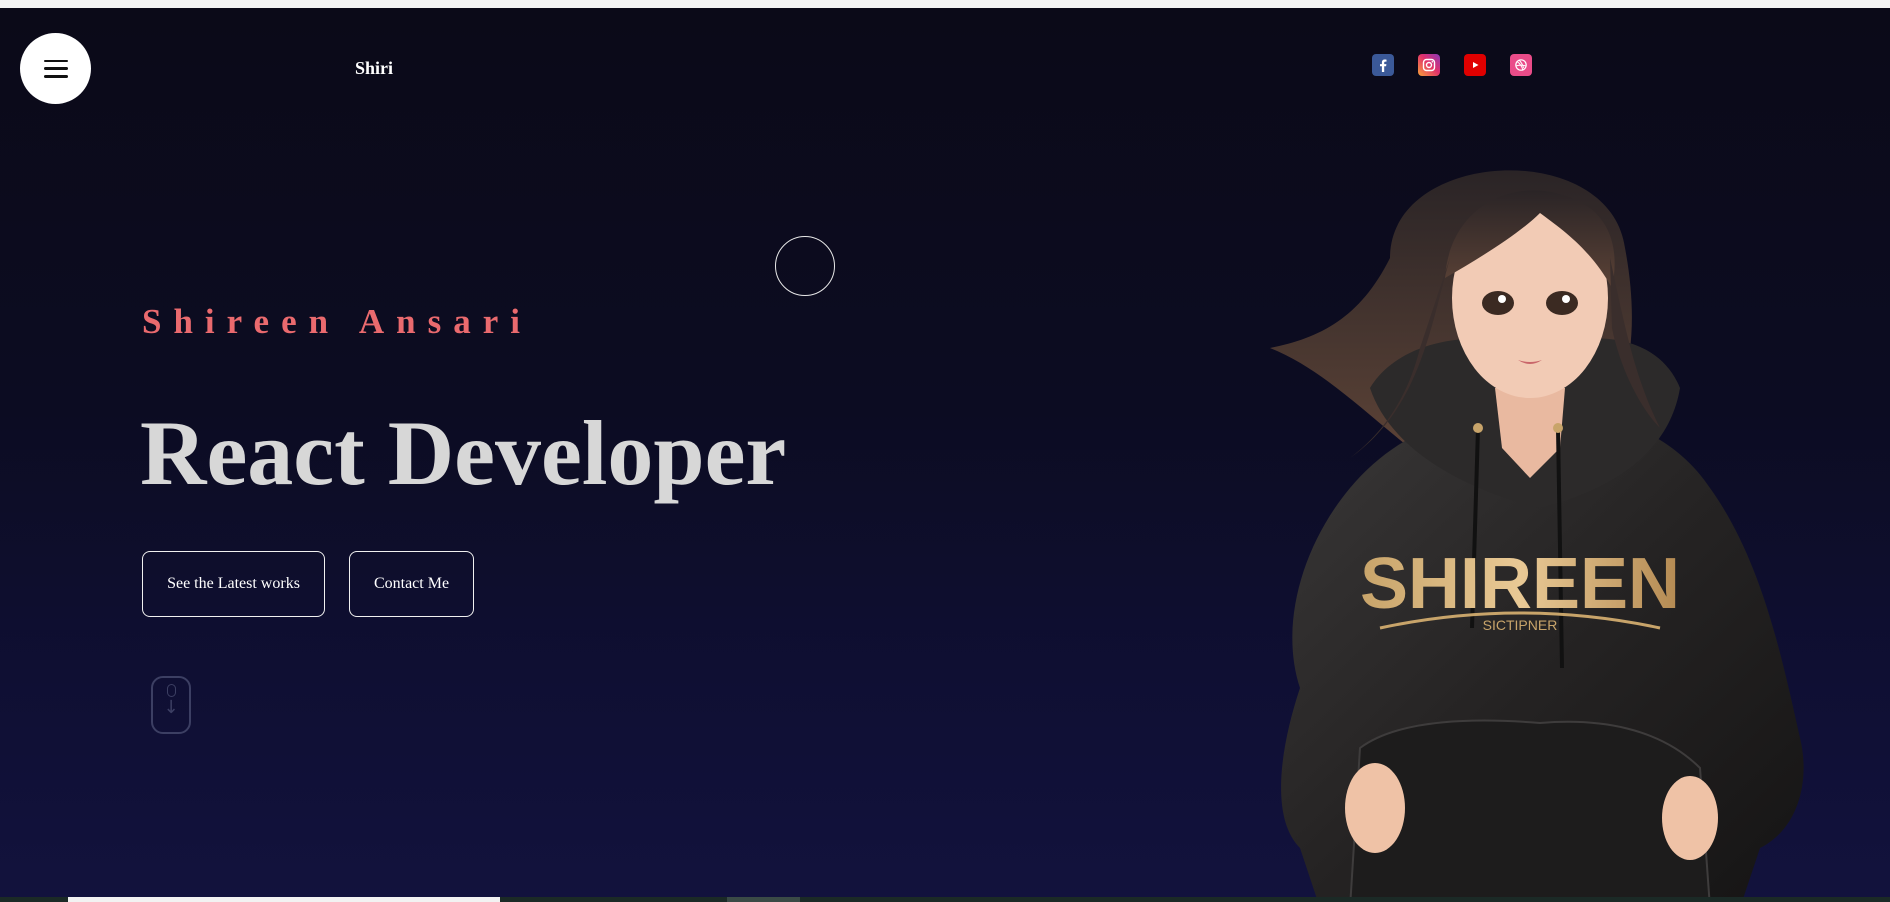 Image resolution: width=1890 pixels, height=902 pixels. What do you see at coordinates (1429, 65) in the screenshot?
I see `instagram-icon` at bounding box center [1429, 65].